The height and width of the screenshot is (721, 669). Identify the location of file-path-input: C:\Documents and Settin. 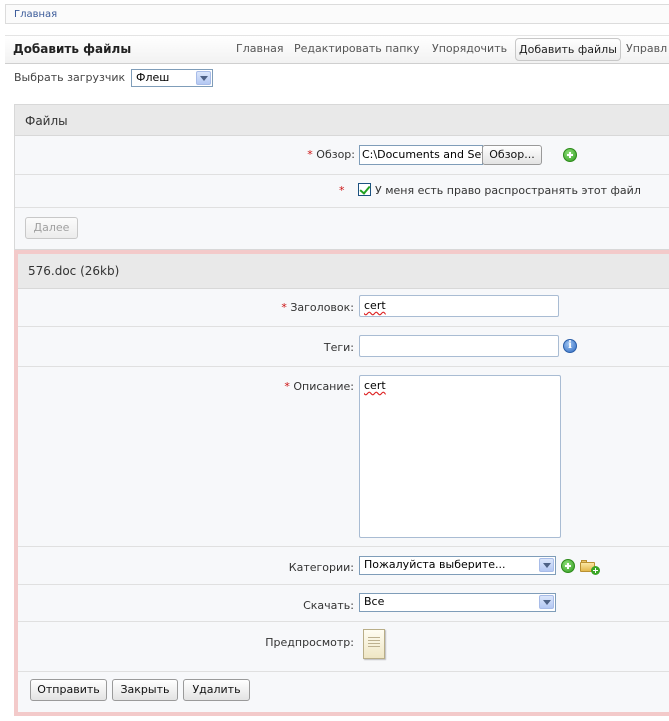
(421, 155).